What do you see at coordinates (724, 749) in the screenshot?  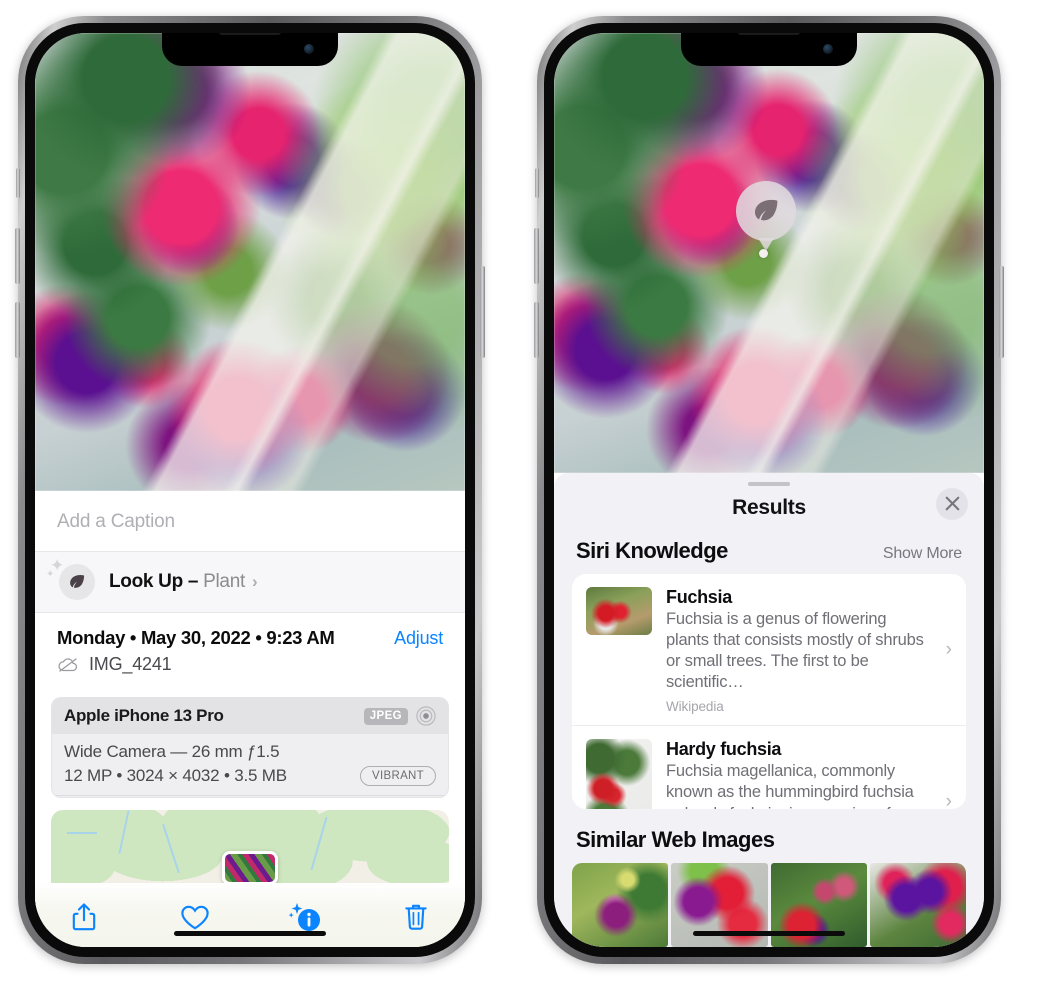 I see `knowledge-title: Hardy fuchsia` at bounding box center [724, 749].